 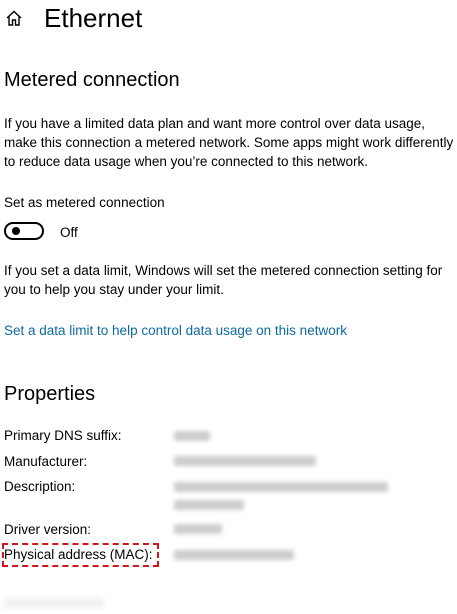 I want to click on prop-label-driver-version: Driver version:, so click(x=48, y=529).